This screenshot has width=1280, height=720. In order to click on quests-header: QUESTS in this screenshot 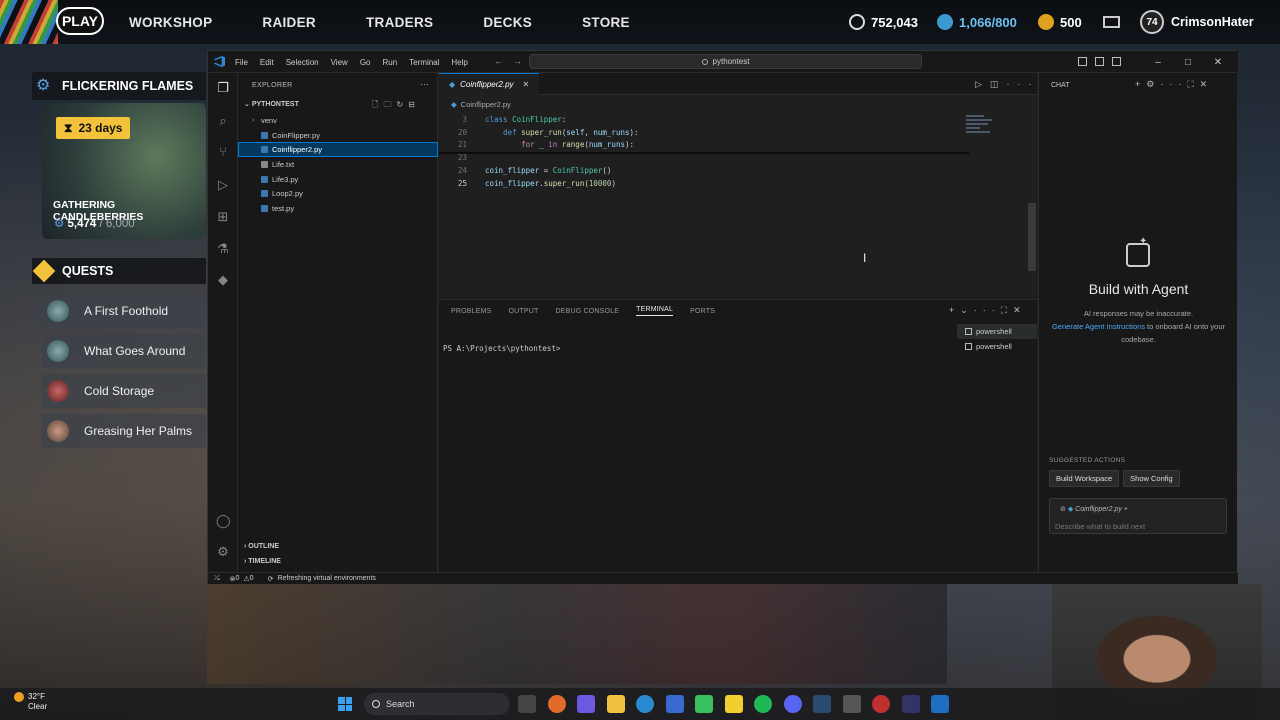, I will do `click(119, 271)`.